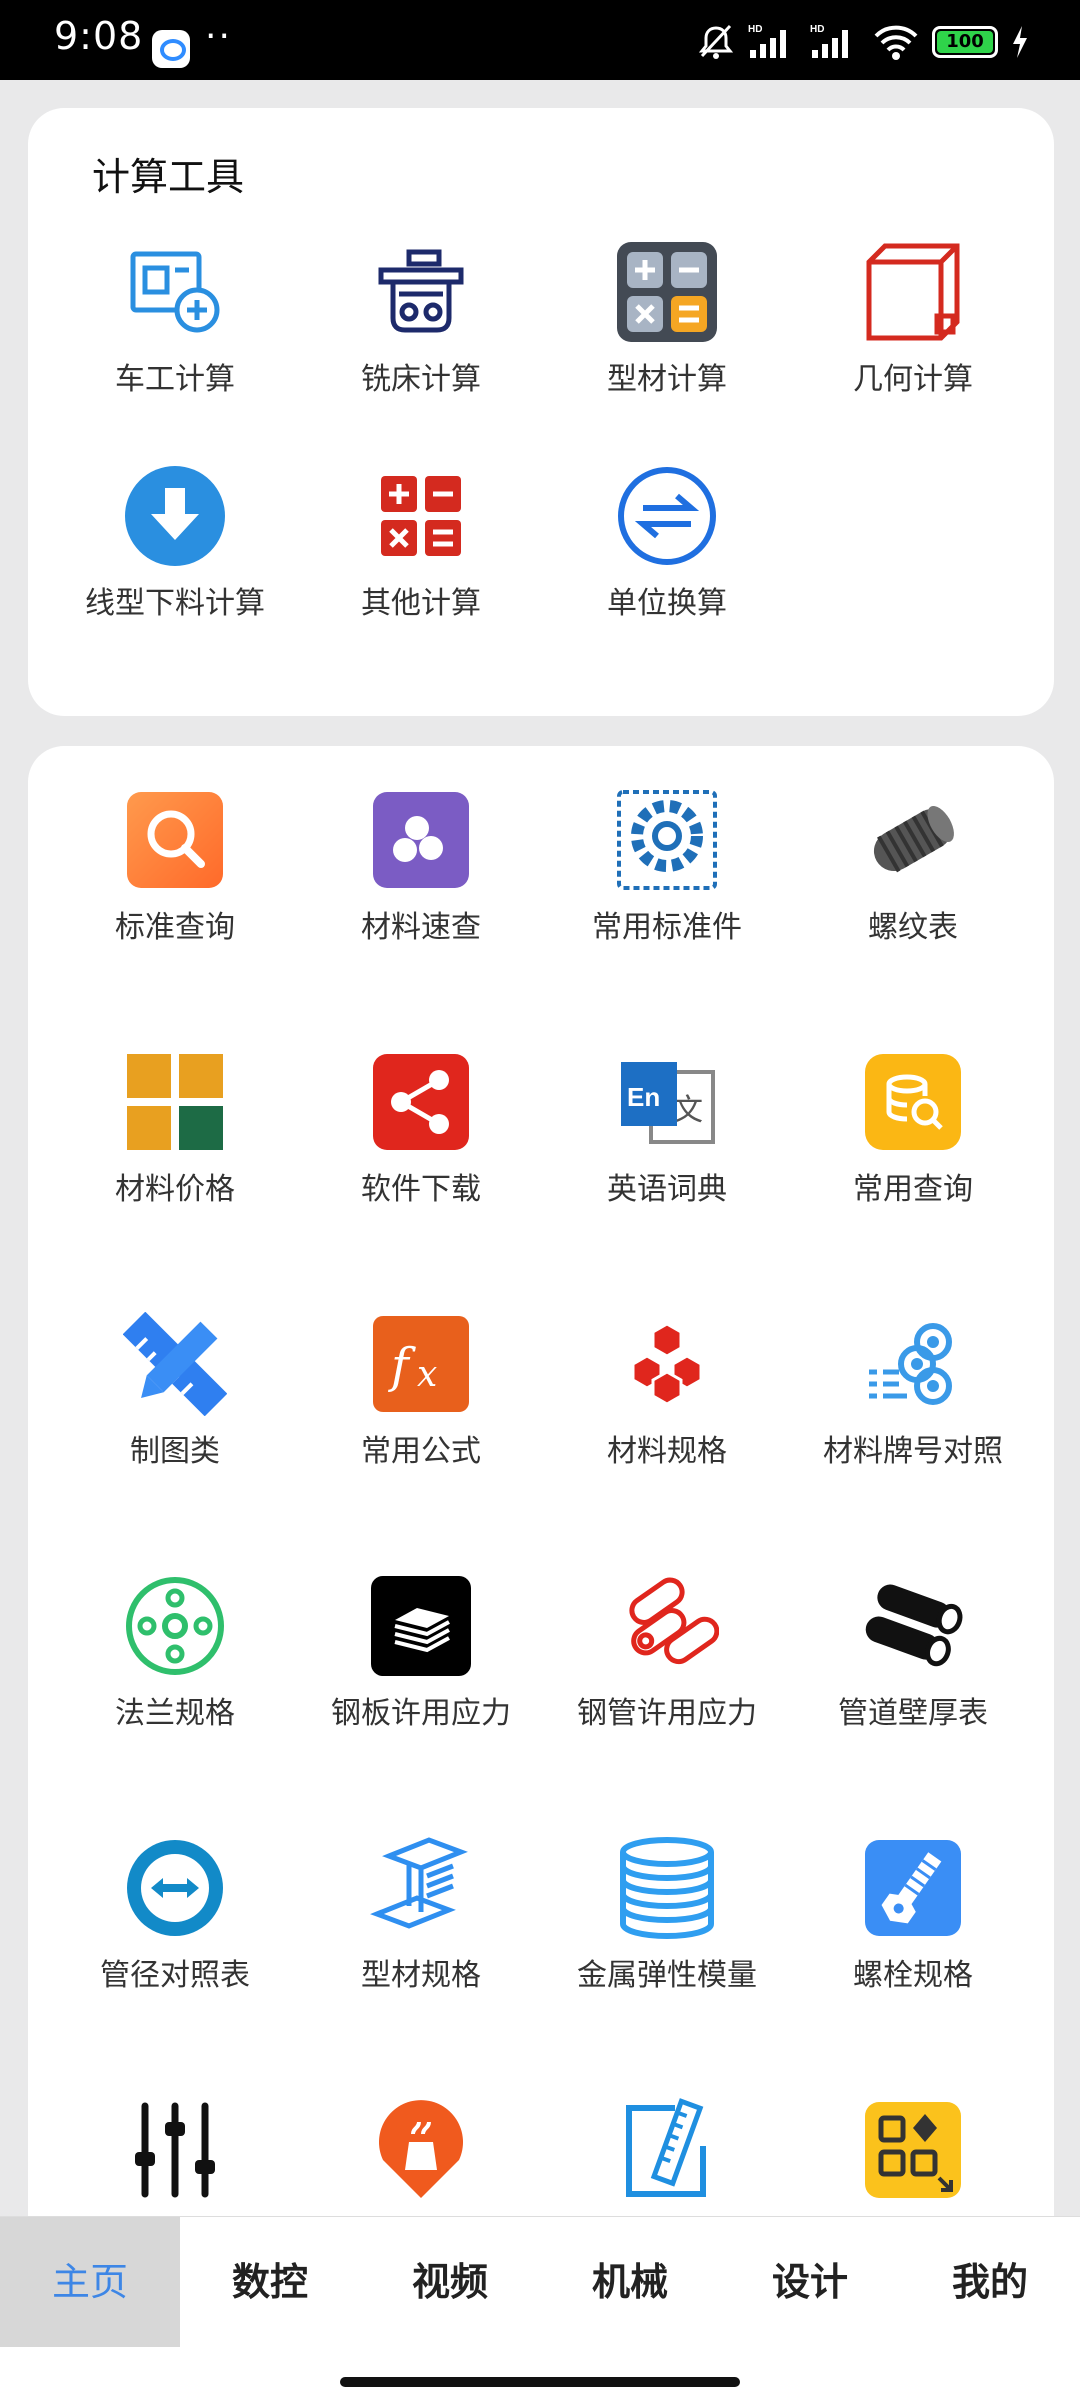 The height and width of the screenshot is (2400, 1080). Describe the element at coordinates (667, 1364) in the screenshot. I see `cubes-icon` at that location.